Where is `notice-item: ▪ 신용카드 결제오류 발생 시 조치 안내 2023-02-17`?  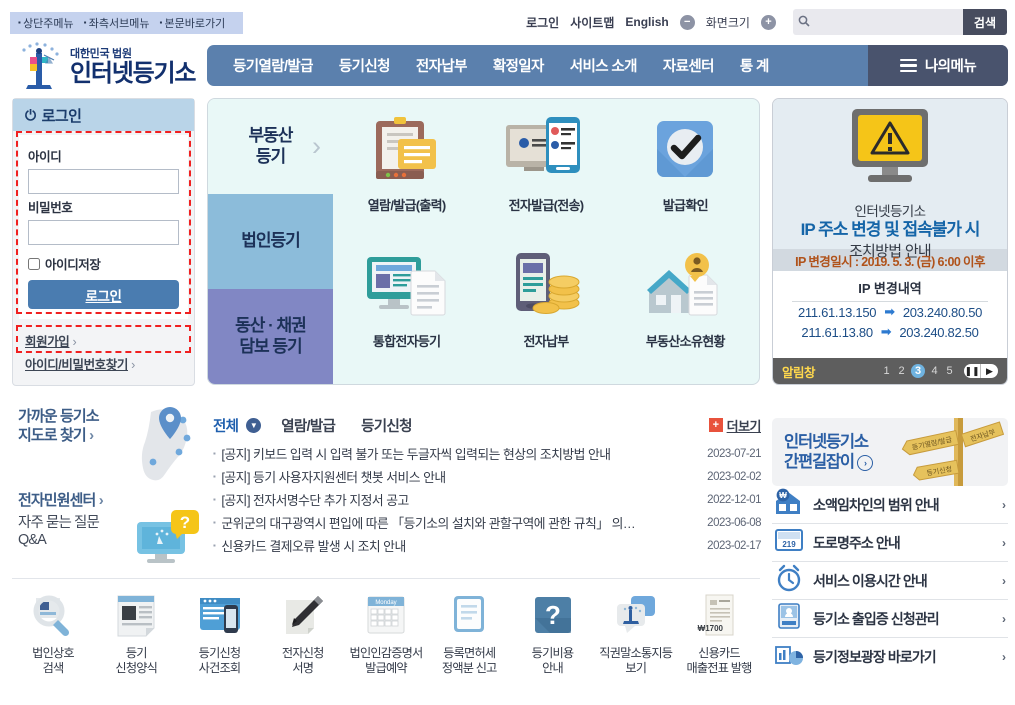 notice-item: ▪ 신용카드 결제오류 발생 시 조치 안내 2023-02-17 is located at coordinates (487, 545).